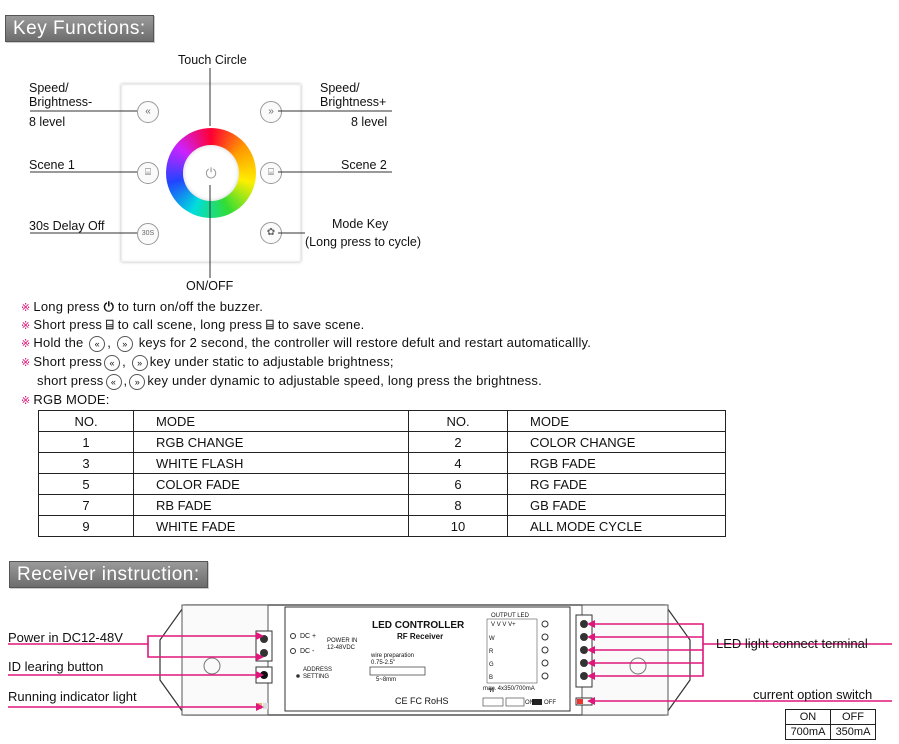 This screenshot has width=899, height=744. What do you see at coordinates (108, 574) in the screenshot?
I see `receiver-header: Receiver instruction:` at bounding box center [108, 574].